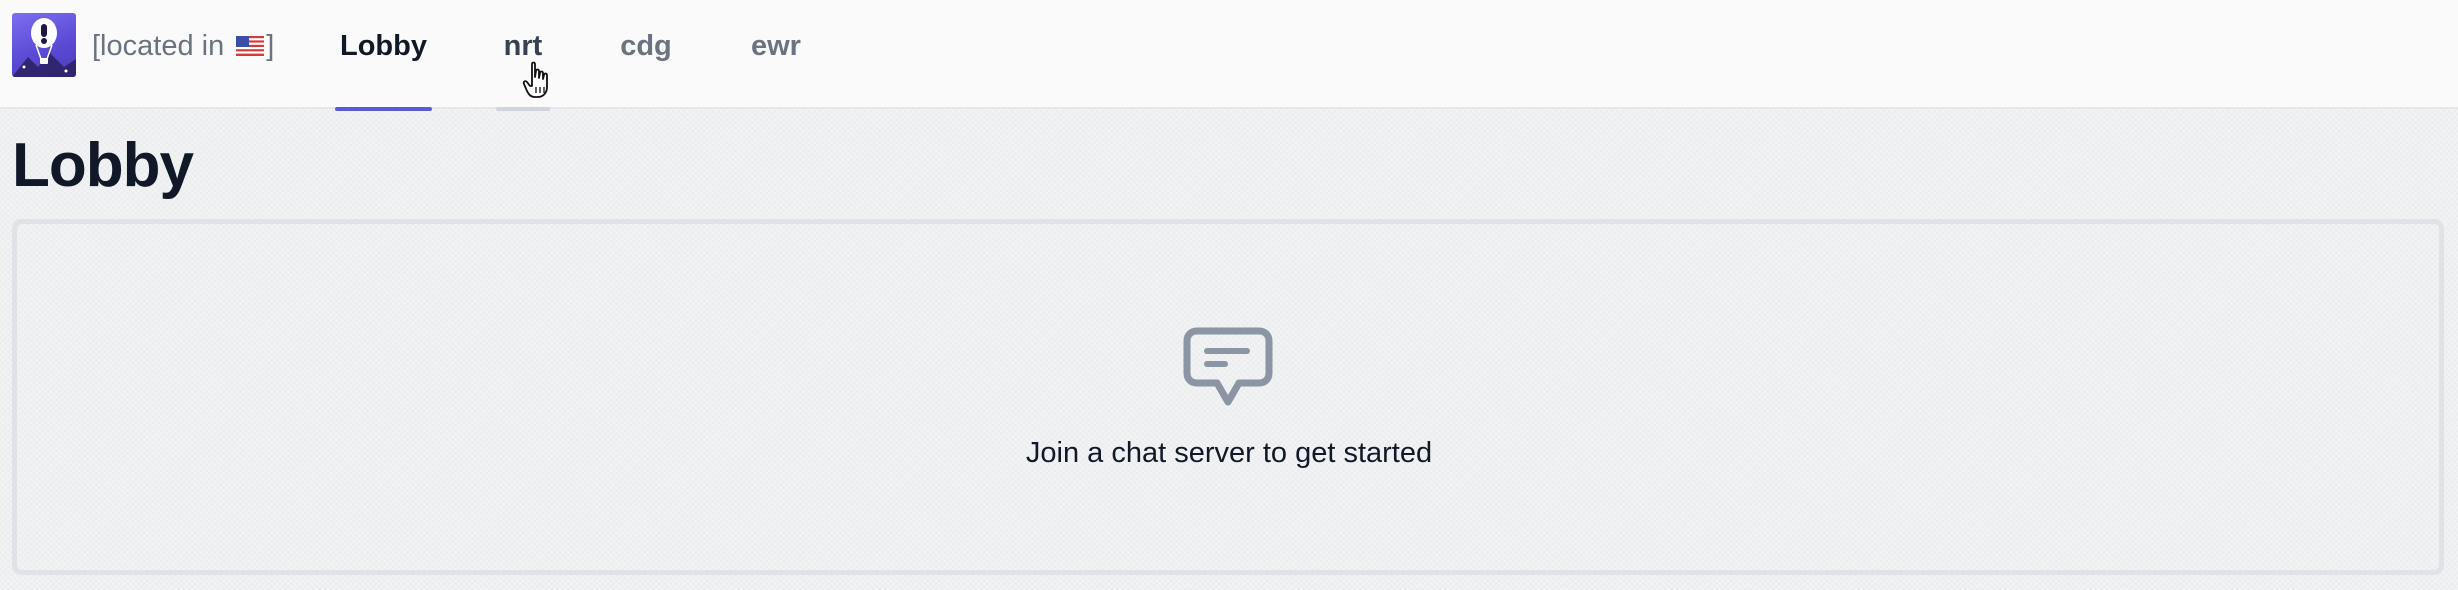 This screenshot has width=2458, height=590. What do you see at coordinates (270, 46) in the screenshot?
I see `location-suffix: ]` at bounding box center [270, 46].